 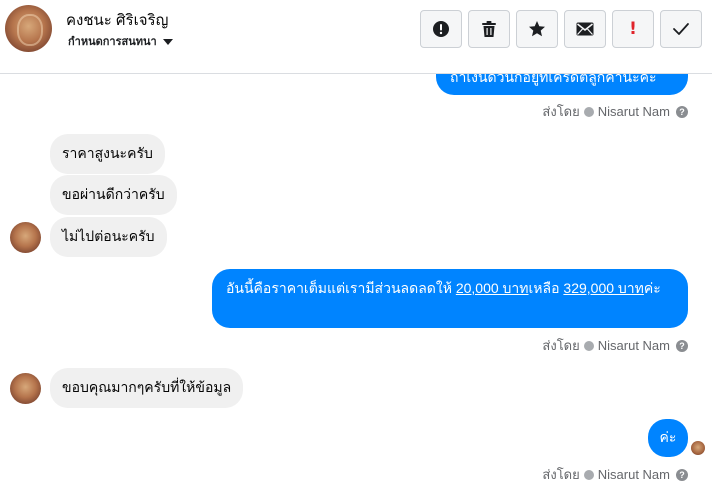 I want to click on incoming-message: ราคาสูงนะครับ, so click(x=107, y=154).